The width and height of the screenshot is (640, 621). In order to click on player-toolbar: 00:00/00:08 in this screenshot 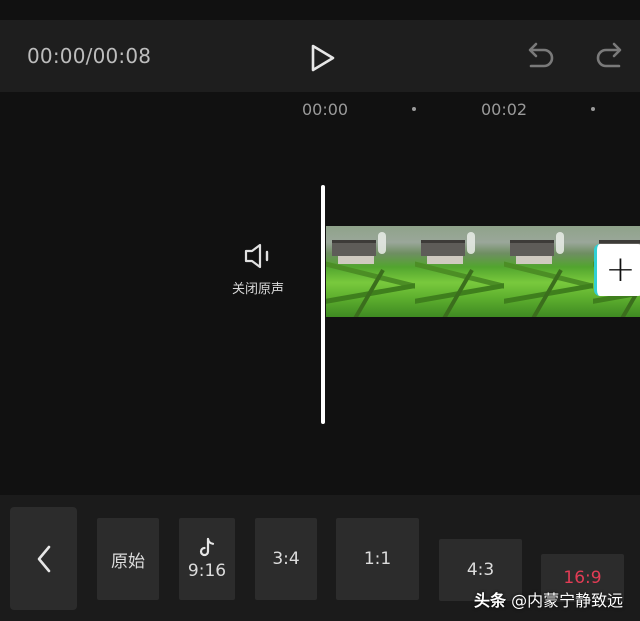, I will do `click(320, 56)`.